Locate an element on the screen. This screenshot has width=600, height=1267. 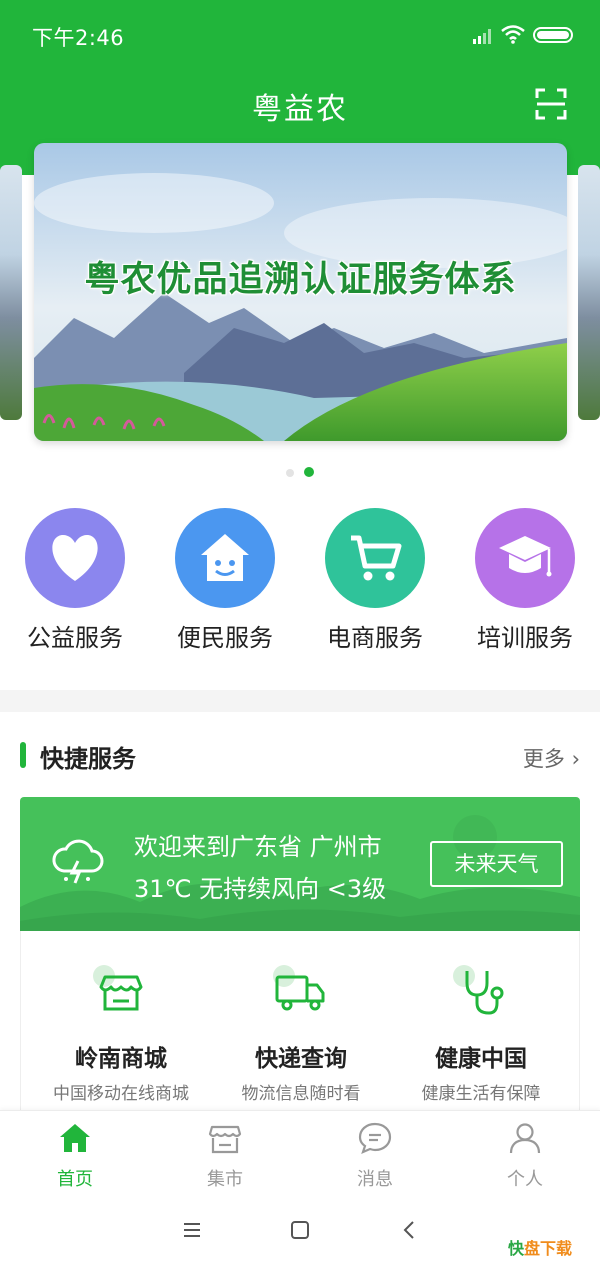
future-weather-button: 未来天气 is located at coordinates (496, 864).